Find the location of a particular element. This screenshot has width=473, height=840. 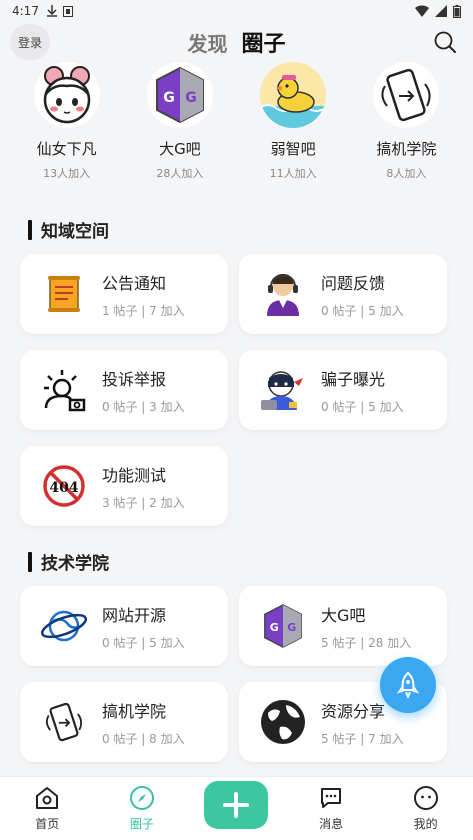

rocket-icon is located at coordinates (408, 685).